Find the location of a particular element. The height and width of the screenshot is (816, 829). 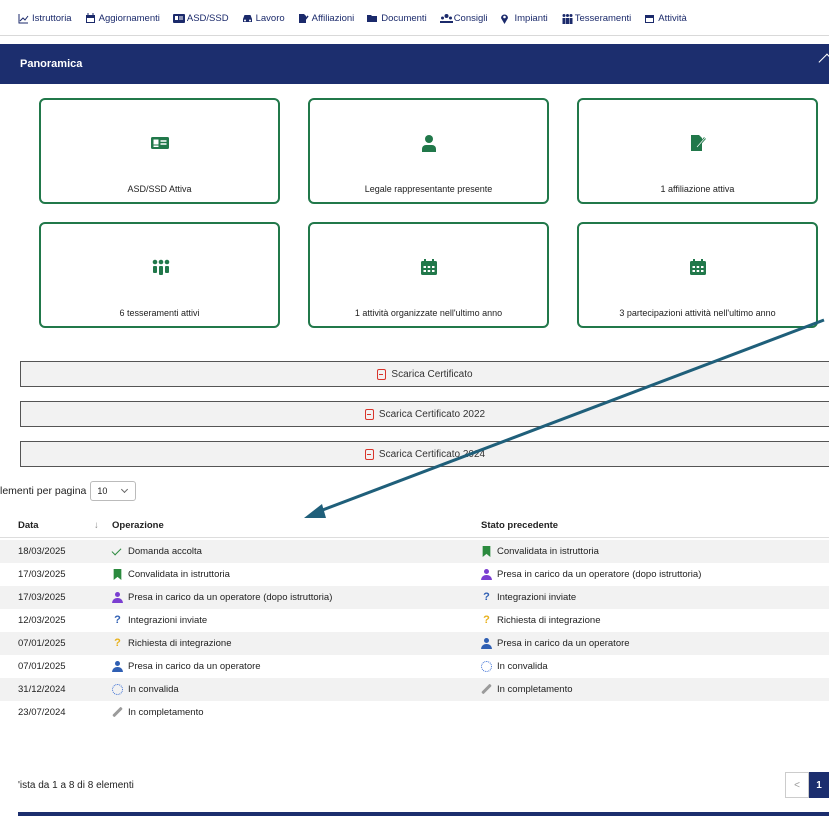

previous-state-label: Integrazioni inviate is located at coordinates (537, 597).